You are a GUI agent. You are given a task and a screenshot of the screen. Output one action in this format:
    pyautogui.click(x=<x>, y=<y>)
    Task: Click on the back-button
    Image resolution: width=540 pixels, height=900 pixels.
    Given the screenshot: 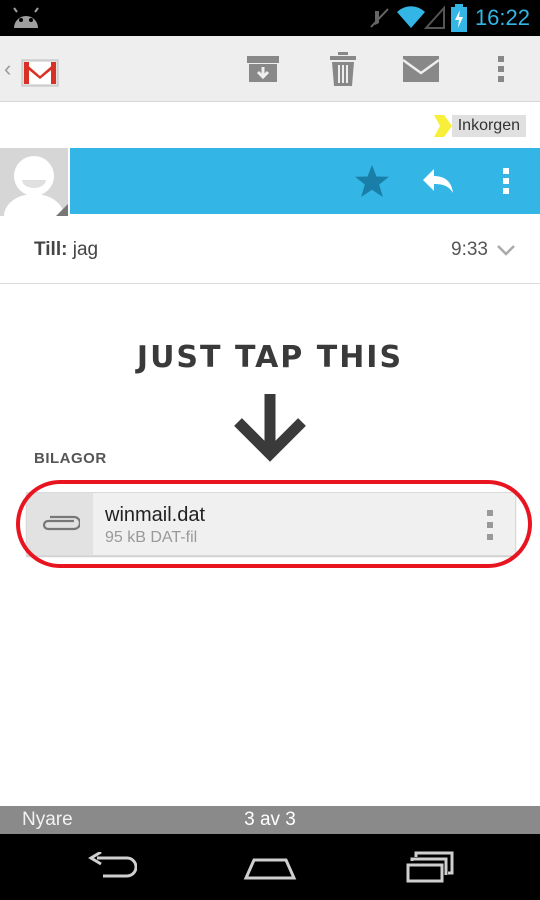 What is the action you would take?
    pyautogui.click(x=112, y=867)
    